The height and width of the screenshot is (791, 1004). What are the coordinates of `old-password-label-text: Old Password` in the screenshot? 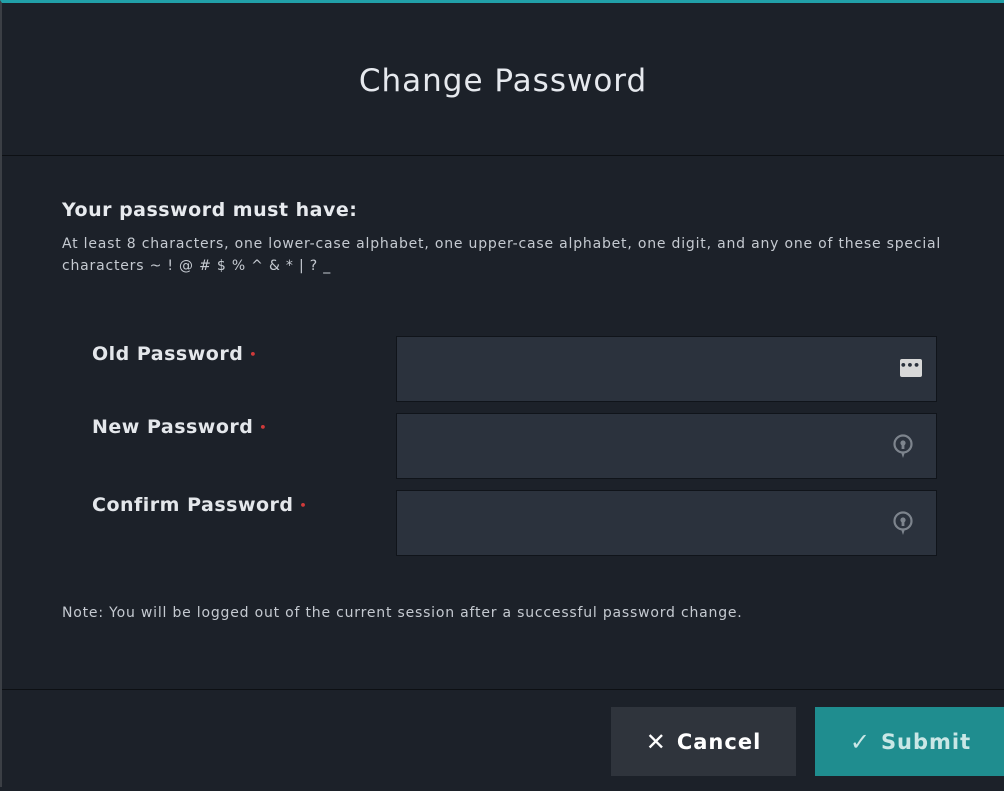 It's located at (168, 354).